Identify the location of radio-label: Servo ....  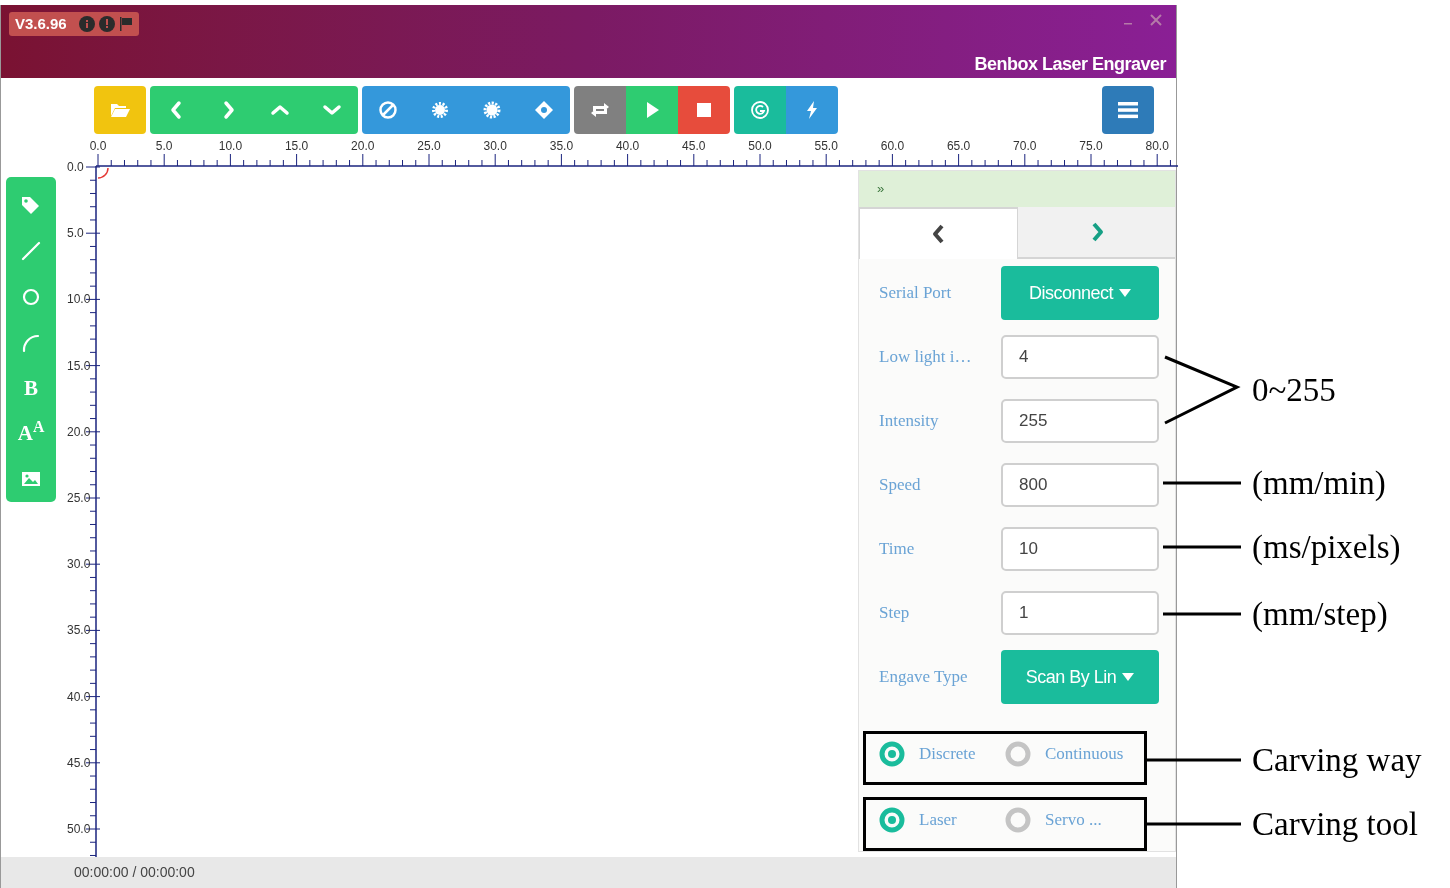
(1073, 820).